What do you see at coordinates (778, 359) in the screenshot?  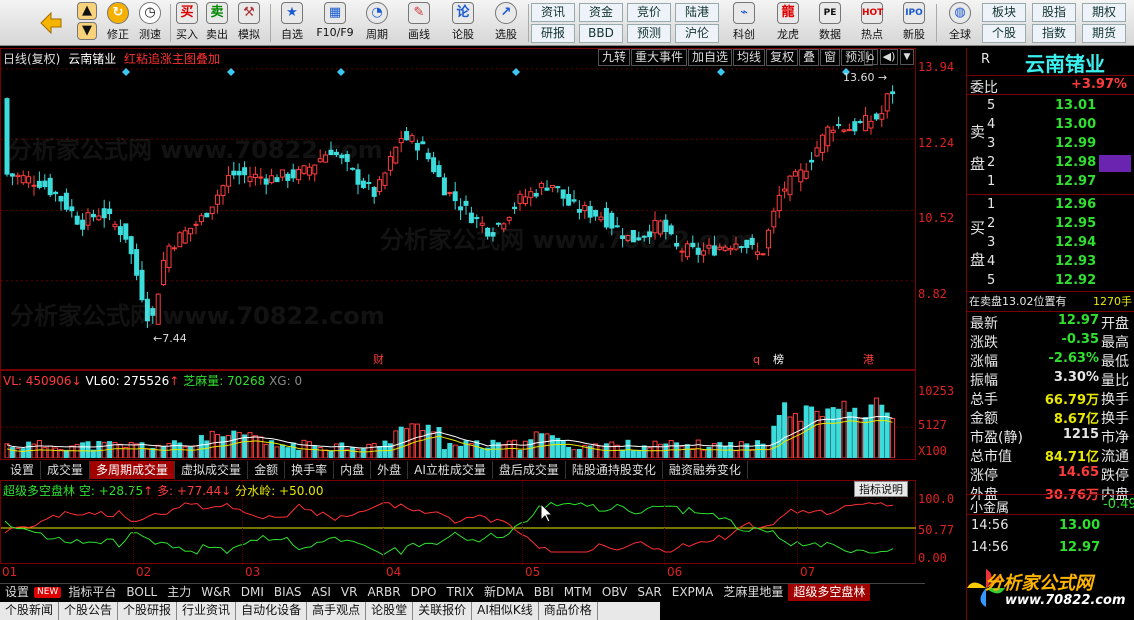 I see `event-mark-2: 榜` at bounding box center [778, 359].